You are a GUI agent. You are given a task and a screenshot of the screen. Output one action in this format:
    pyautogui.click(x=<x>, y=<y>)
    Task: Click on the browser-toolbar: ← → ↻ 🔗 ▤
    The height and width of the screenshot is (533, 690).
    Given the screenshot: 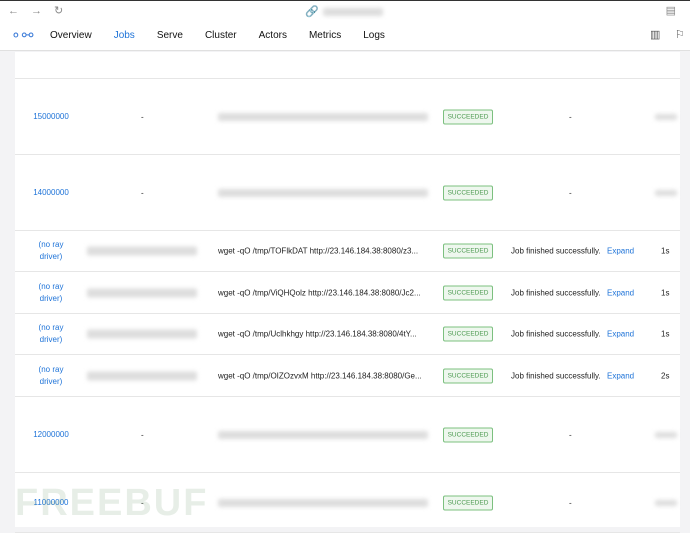 What is the action you would take?
    pyautogui.click(x=345, y=10)
    